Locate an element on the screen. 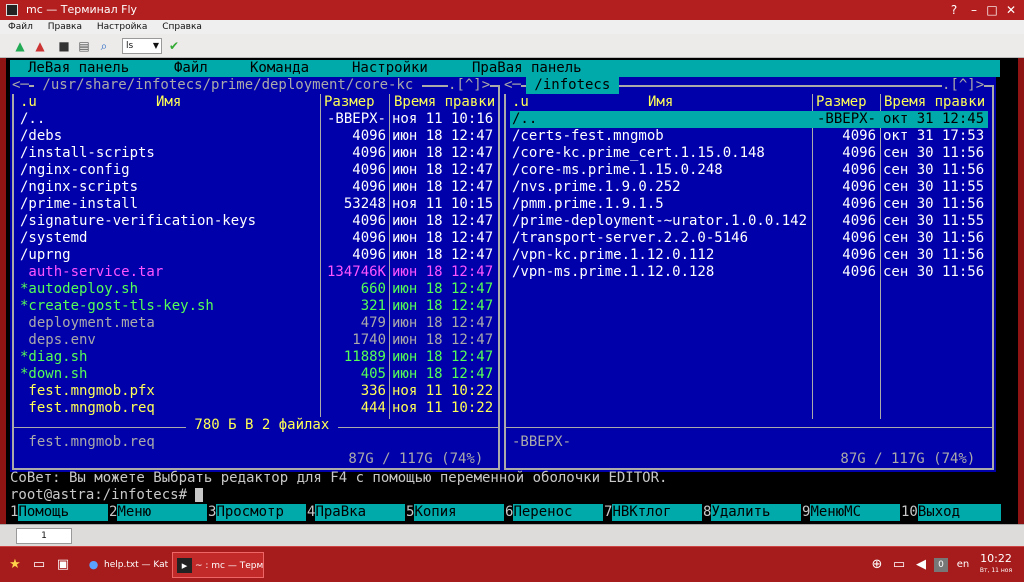 The width and height of the screenshot is (1024, 582). file-name: auth-service.tar is located at coordinates (92, 272).